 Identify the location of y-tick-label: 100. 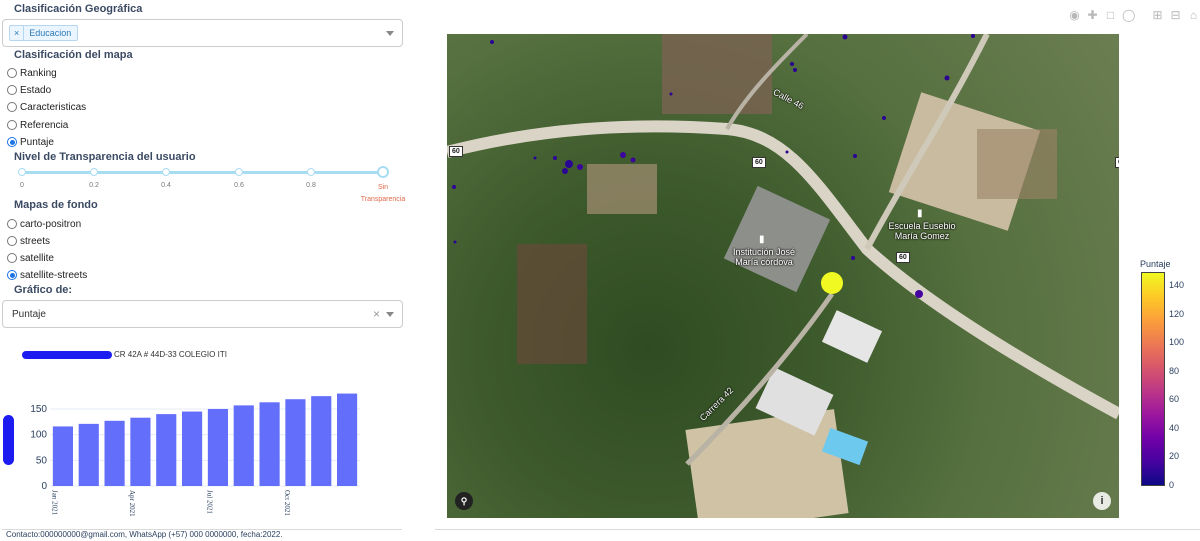
(38, 435).